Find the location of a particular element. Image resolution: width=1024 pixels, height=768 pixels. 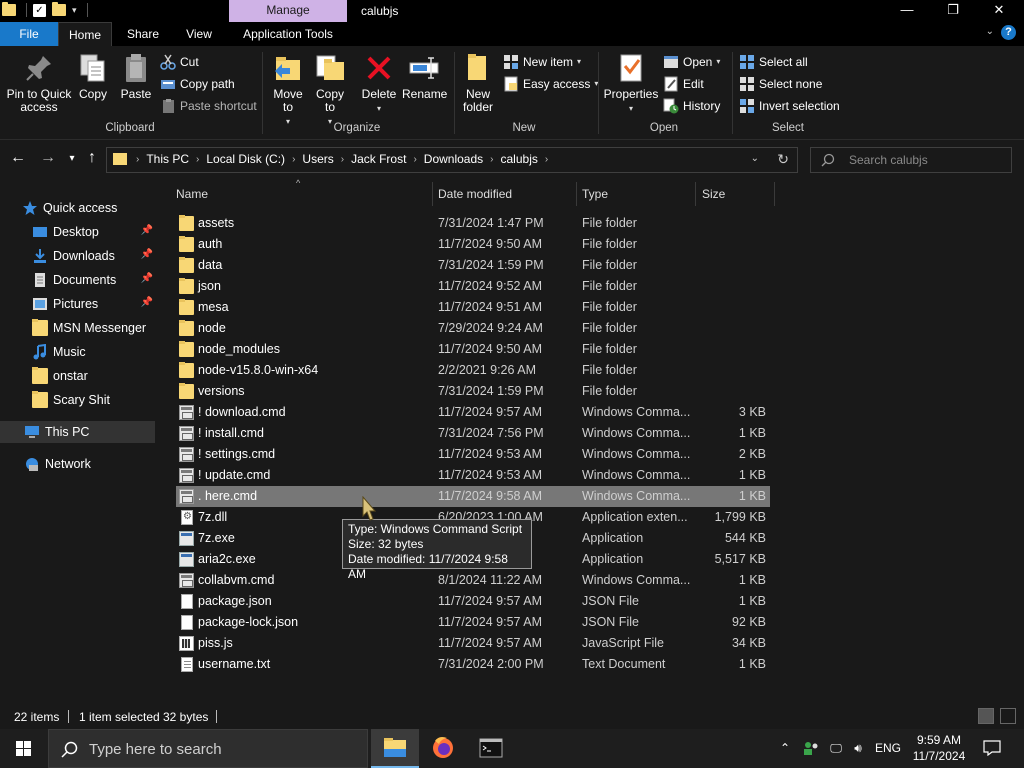

tab-share: Share is located at coordinates (143, 34).